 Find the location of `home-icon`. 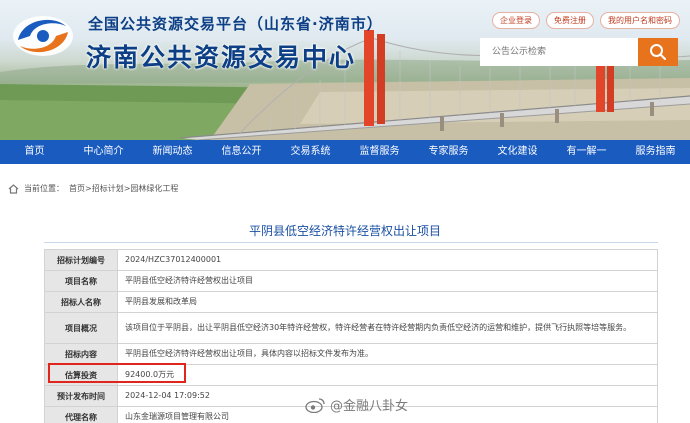

home-icon is located at coordinates (13, 188).